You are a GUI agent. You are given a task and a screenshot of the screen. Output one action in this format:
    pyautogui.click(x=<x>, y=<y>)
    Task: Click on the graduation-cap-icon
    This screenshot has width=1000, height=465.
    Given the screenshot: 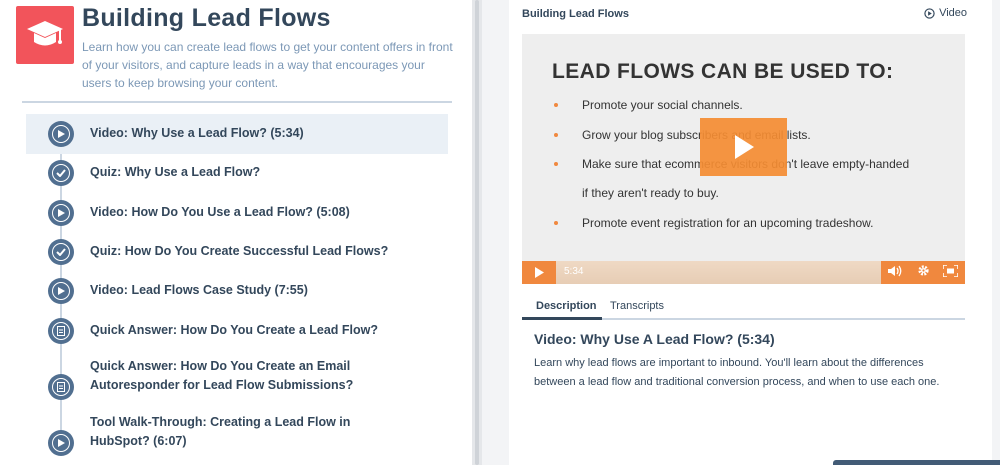 What is the action you would take?
    pyautogui.click(x=45, y=33)
    